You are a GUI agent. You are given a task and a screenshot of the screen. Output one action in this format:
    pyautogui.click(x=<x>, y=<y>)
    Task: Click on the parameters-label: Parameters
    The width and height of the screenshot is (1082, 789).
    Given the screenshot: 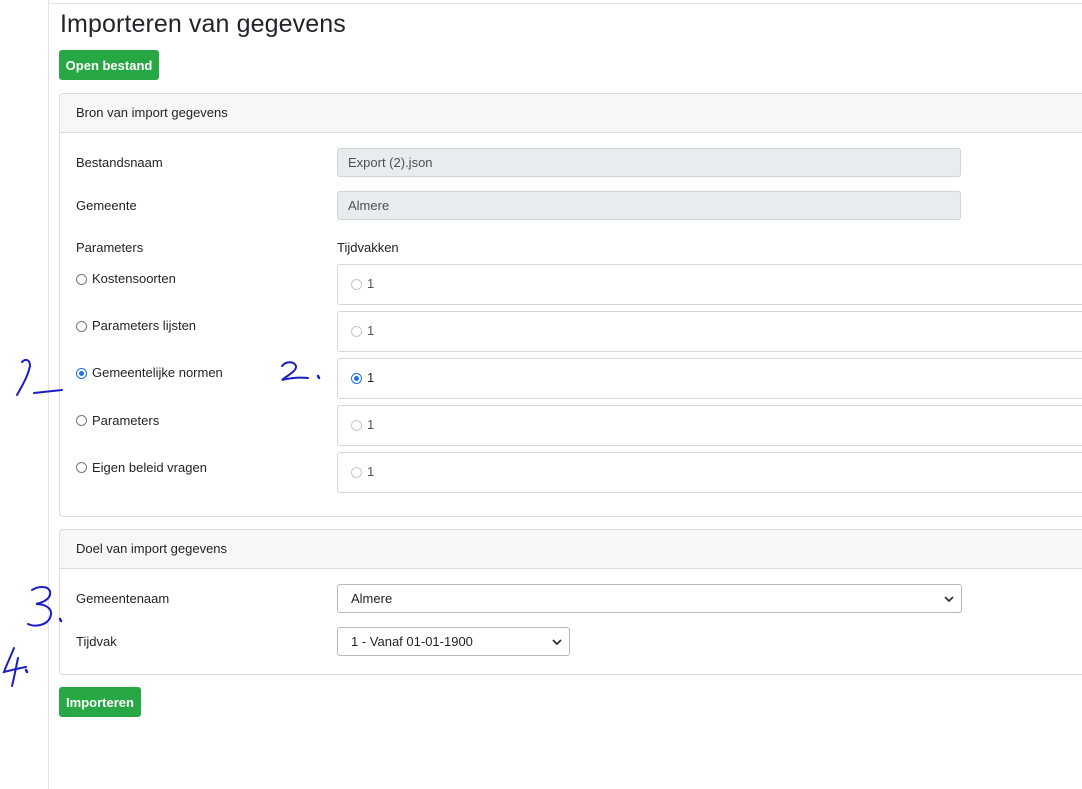 What is the action you would take?
    pyautogui.click(x=110, y=247)
    